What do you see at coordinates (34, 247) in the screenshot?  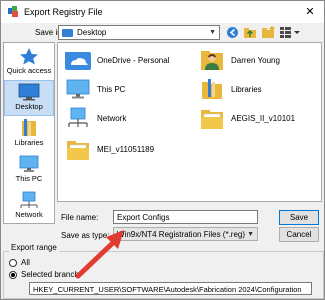 I see `export-range-title: Export range` at bounding box center [34, 247].